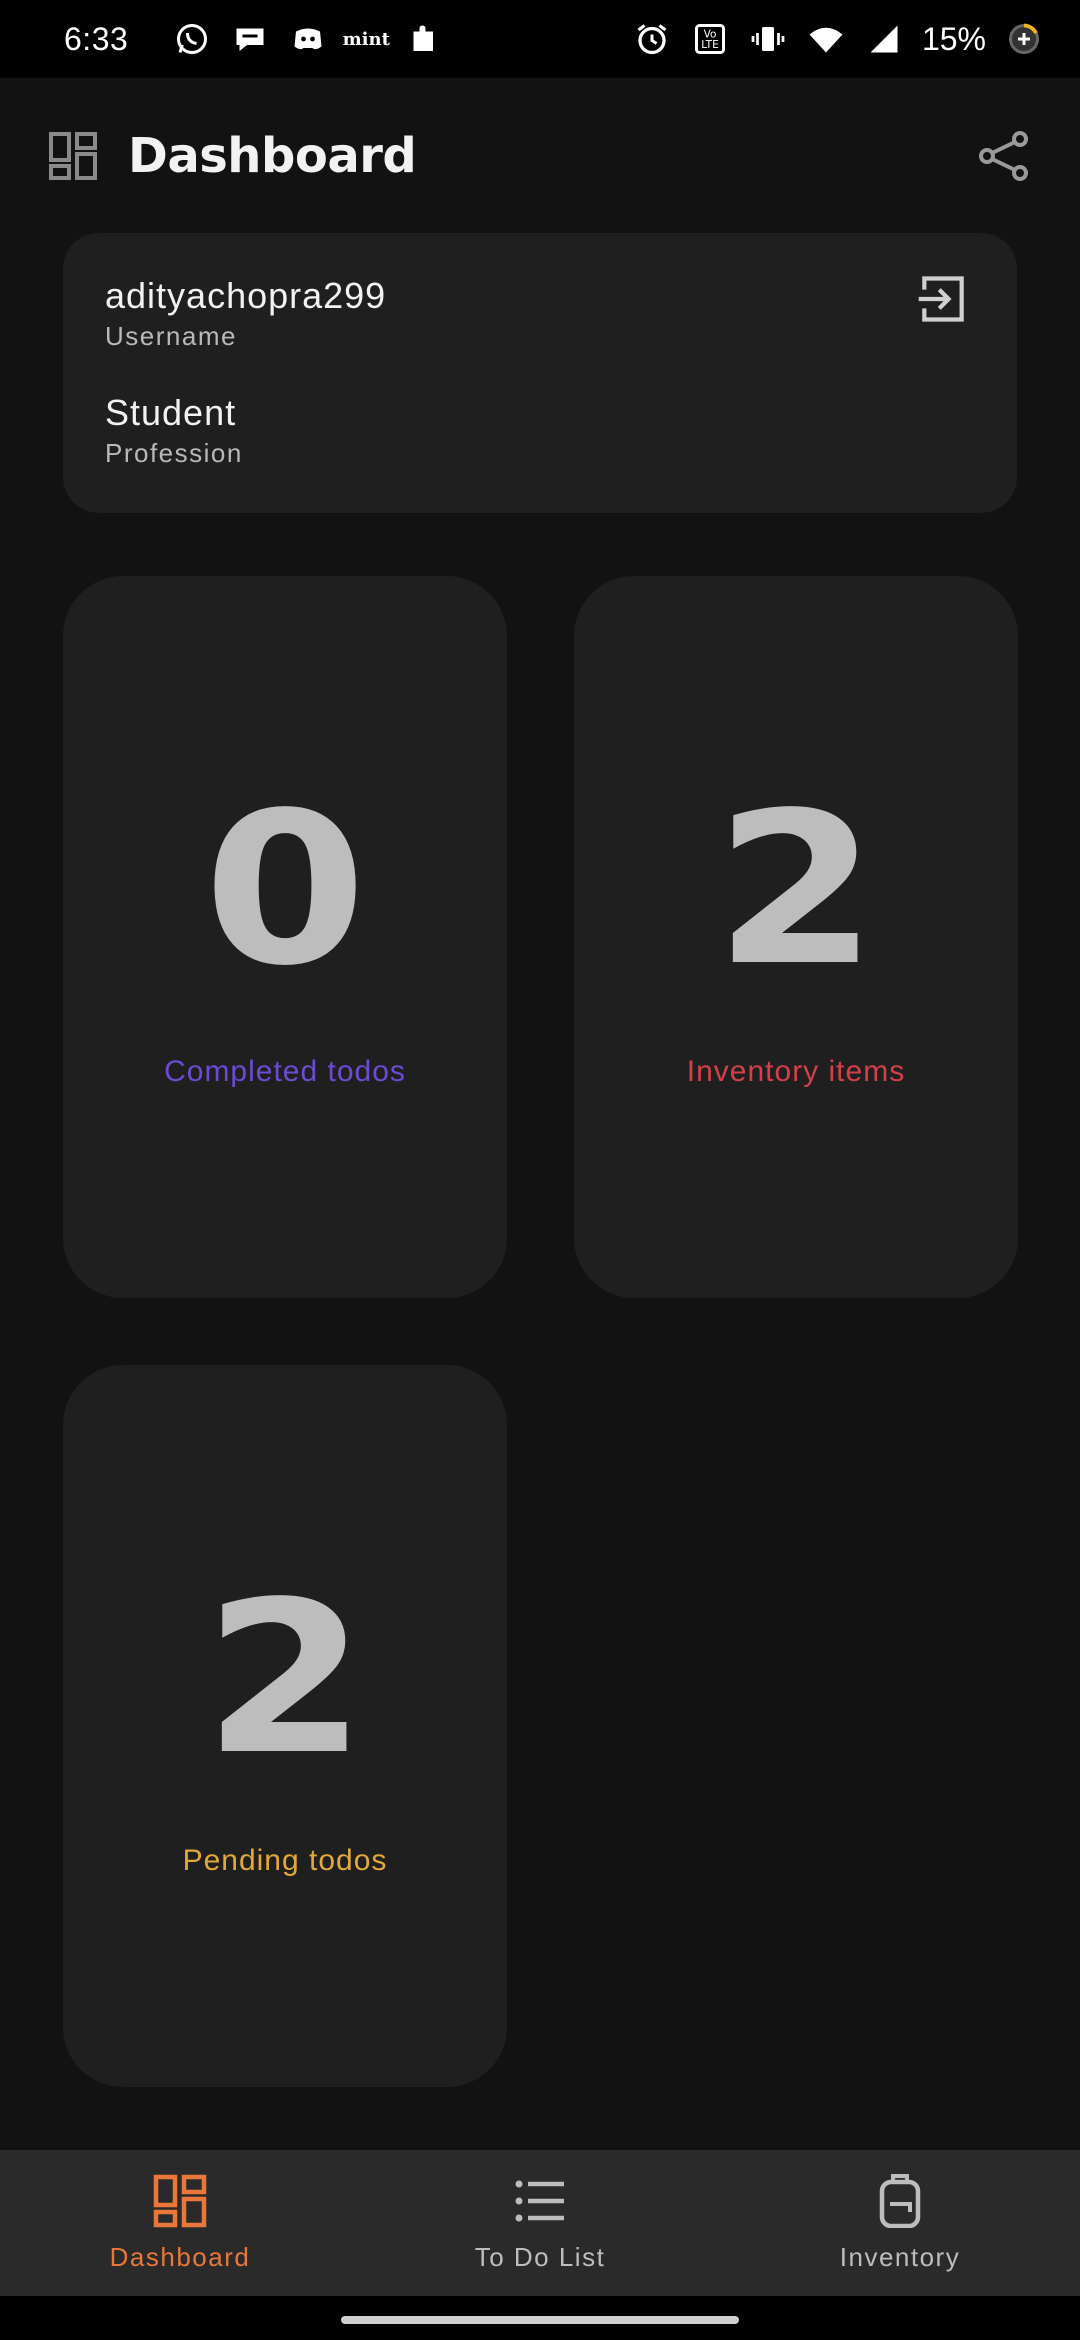 This screenshot has height=2340, width=1080. What do you see at coordinates (250, 39) in the screenshot?
I see `message-icon` at bounding box center [250, 39].